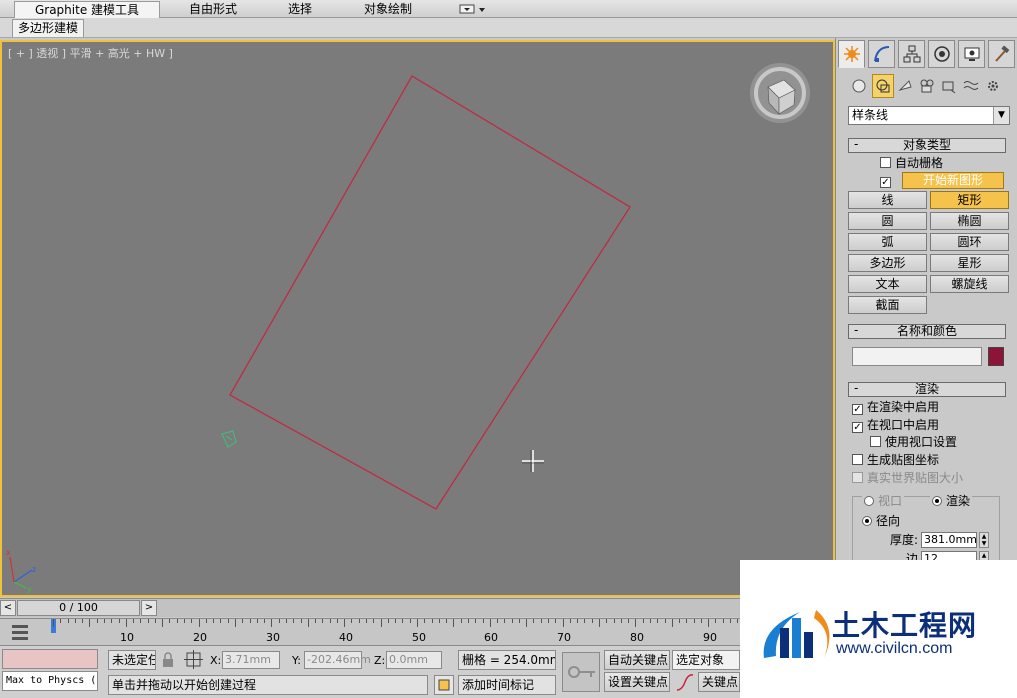  Describe the element at coordinates (949, 86) in the screenshot. I see `helpers-category-button` at that location.